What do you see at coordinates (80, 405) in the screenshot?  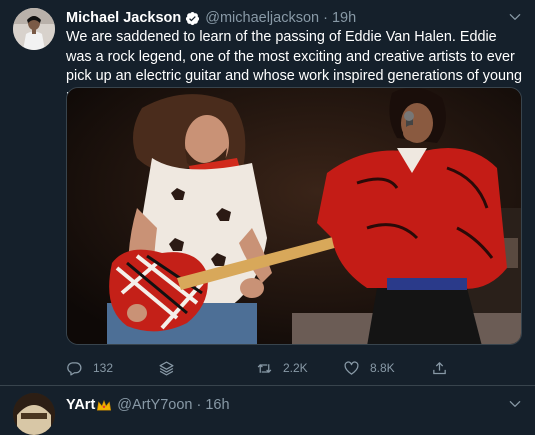 I see `next-author-name: YArt` at bounding box center [80, 405].